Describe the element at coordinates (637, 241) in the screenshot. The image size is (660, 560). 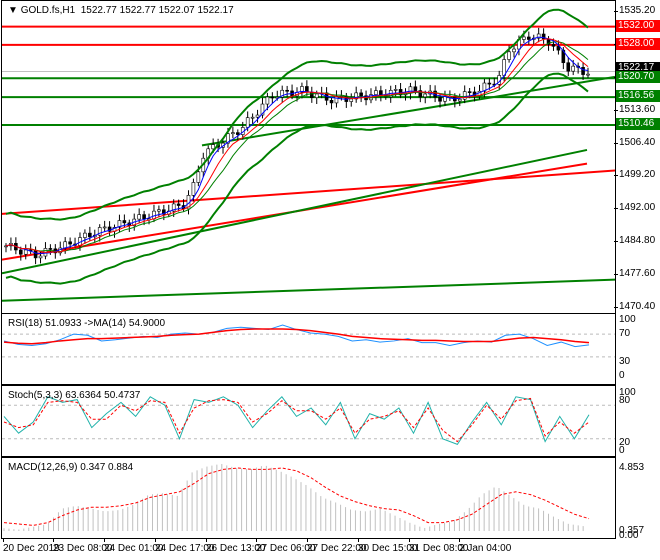
I see `price-axis-label: 1484.80` at that location.